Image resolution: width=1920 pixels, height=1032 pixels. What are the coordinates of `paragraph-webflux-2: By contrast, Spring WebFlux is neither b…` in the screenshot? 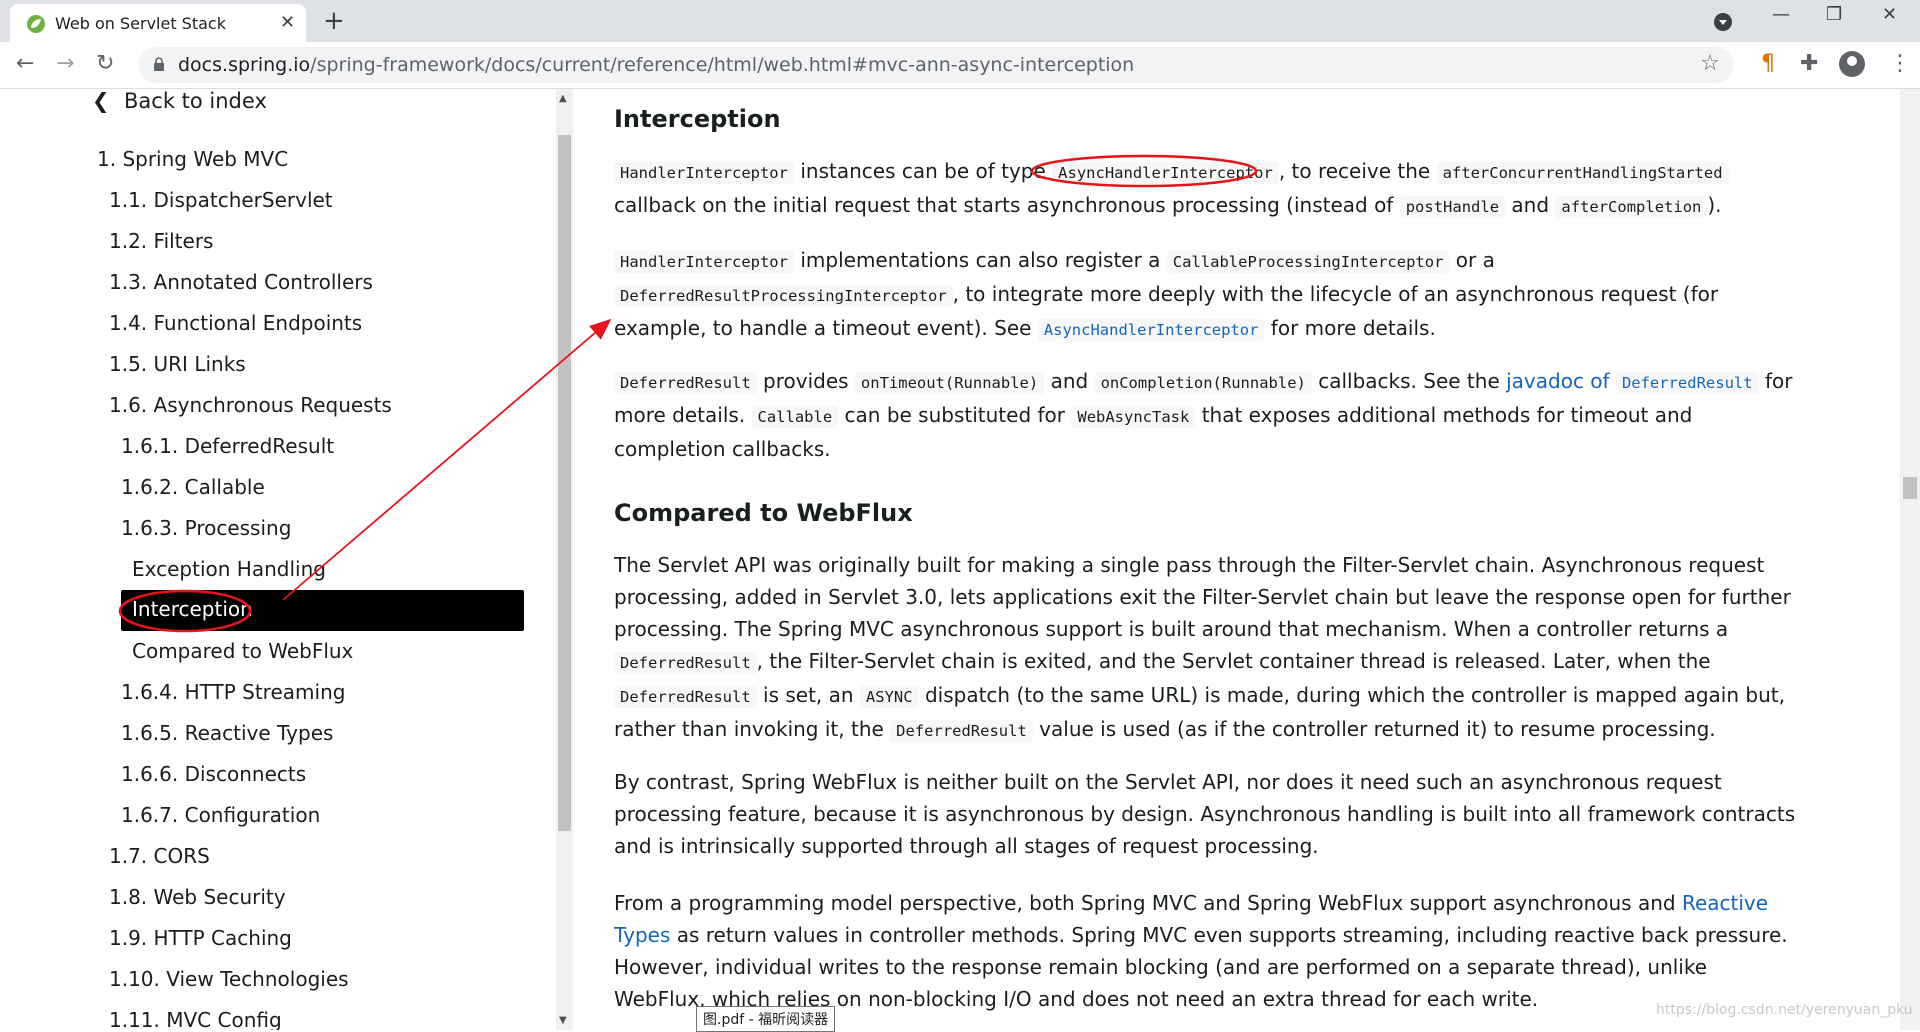 It's located at (1205, 814).